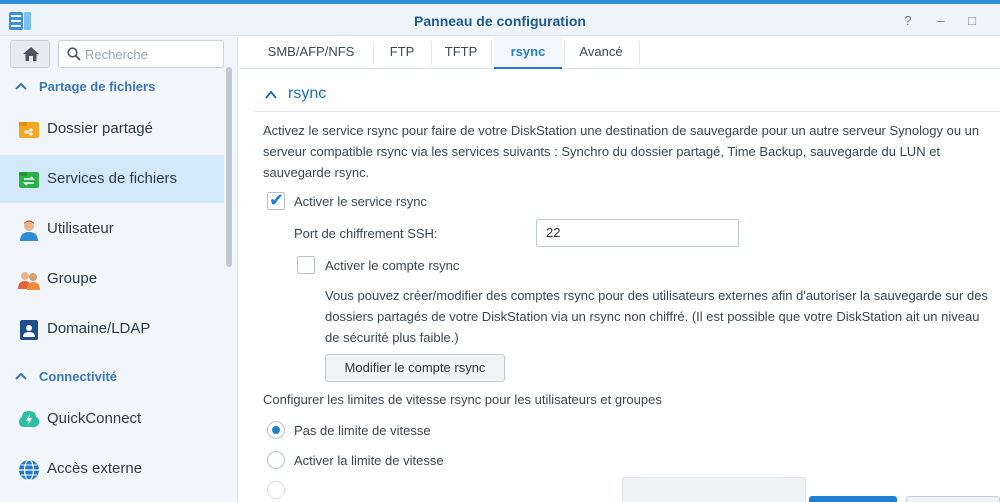 This screenshot has width=1000, height=502. What do you see at coordinates (112, 419) in the screenshot?
I see `sidebar-item-quickconnect: QuickConnect` at bounding box center [112, 419].